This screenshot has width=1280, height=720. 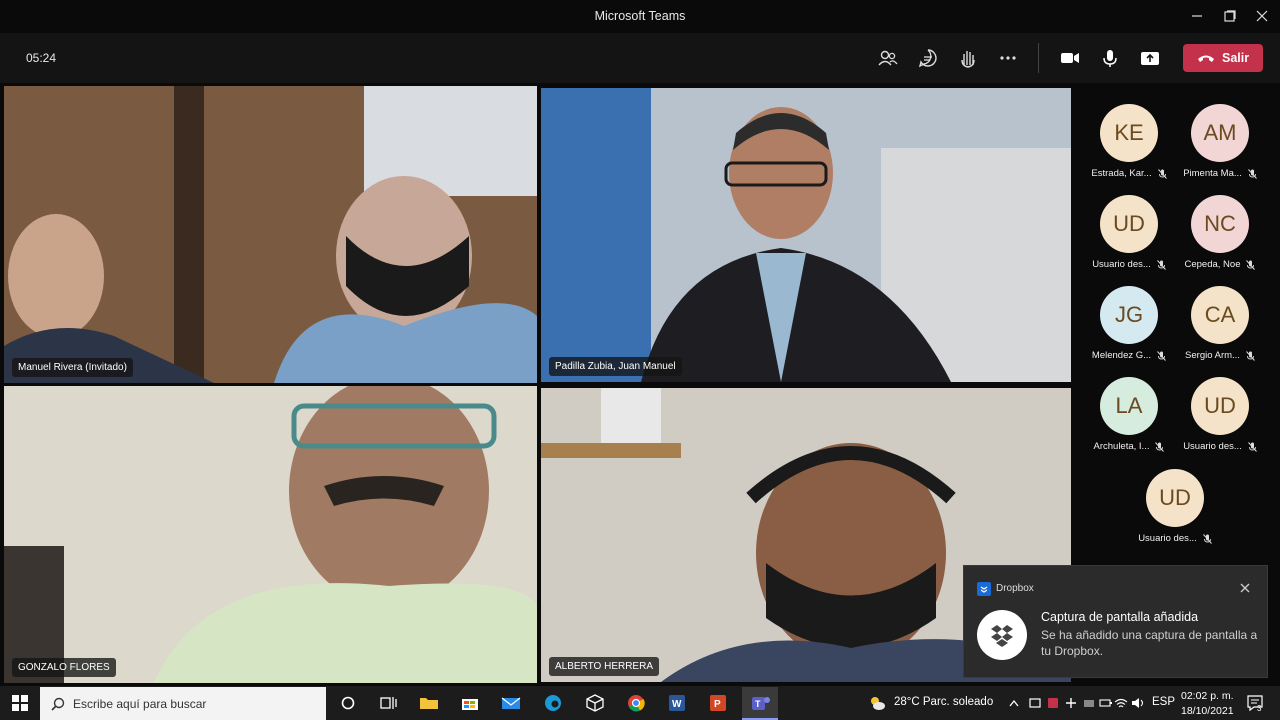 I want to click on toolbar-divider, so click(x=1038, y=58).